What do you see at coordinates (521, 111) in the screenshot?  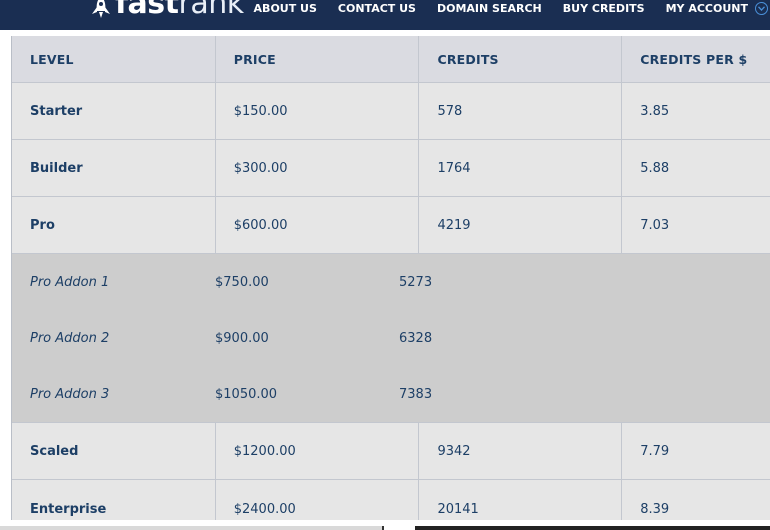 I see `credits-cell: 578` at bounding box center [521, 111].